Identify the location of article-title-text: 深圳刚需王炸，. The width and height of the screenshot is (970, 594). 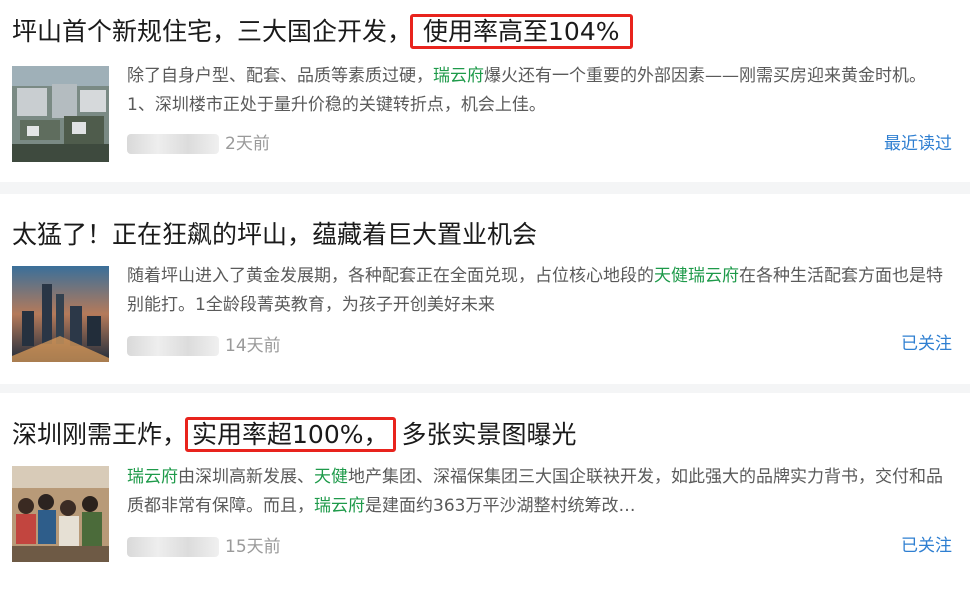
(100, 434).